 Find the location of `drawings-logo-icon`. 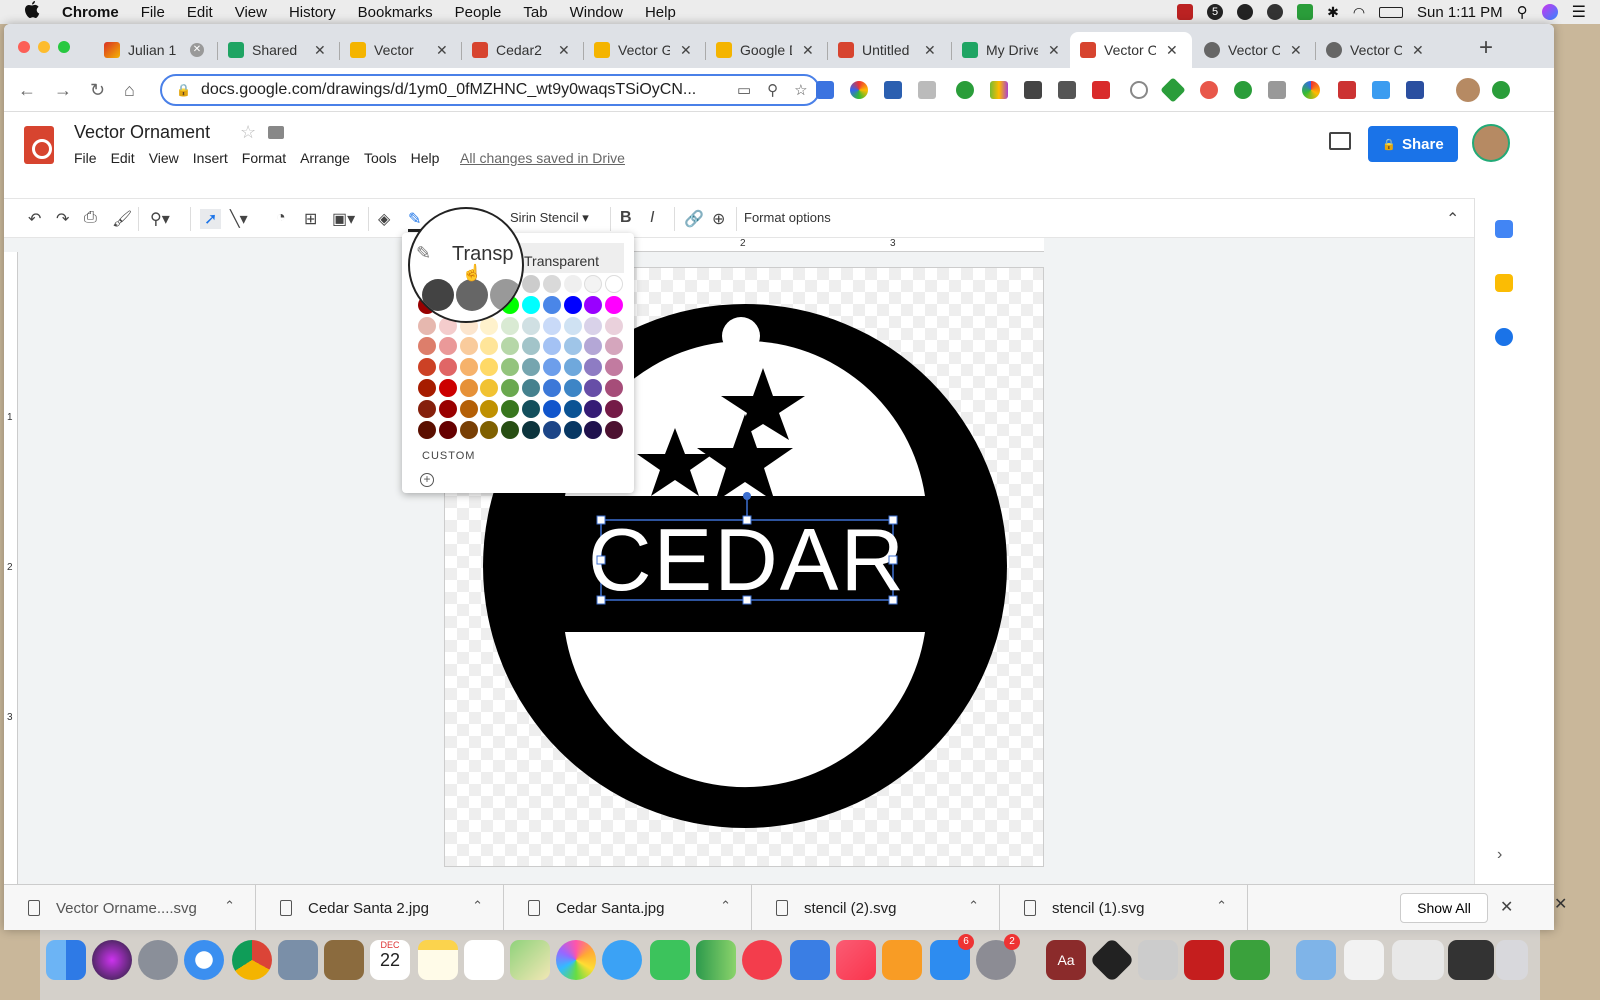

drawings-logo-icon is located at coordinates (39, 145).